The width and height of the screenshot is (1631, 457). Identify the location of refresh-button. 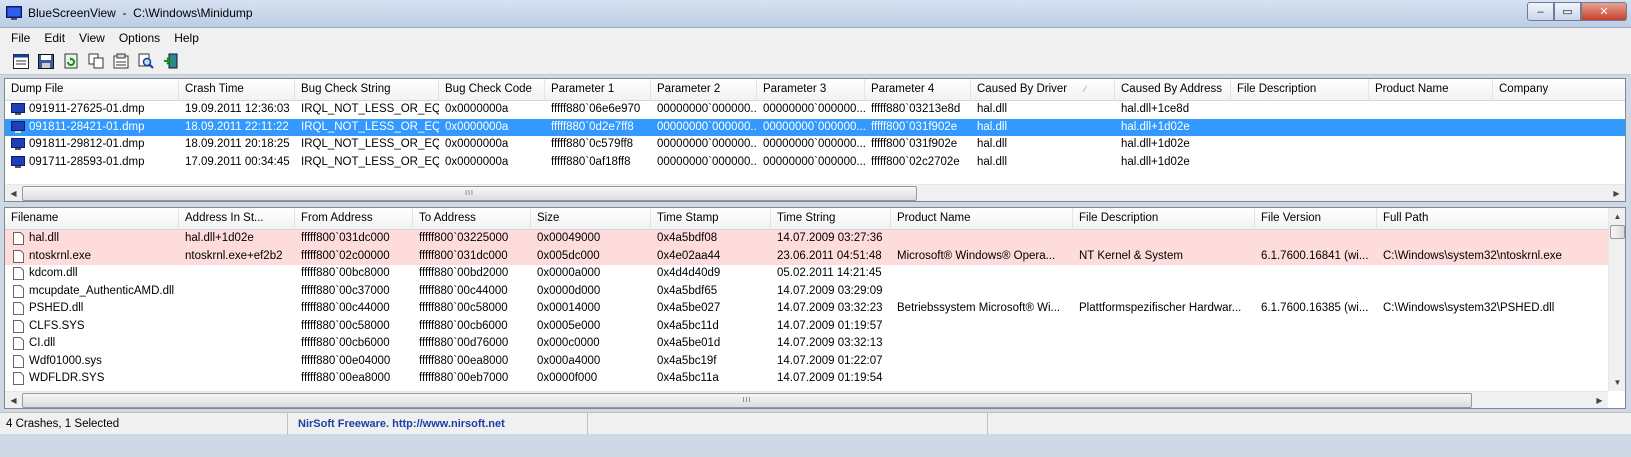
(71, 61).